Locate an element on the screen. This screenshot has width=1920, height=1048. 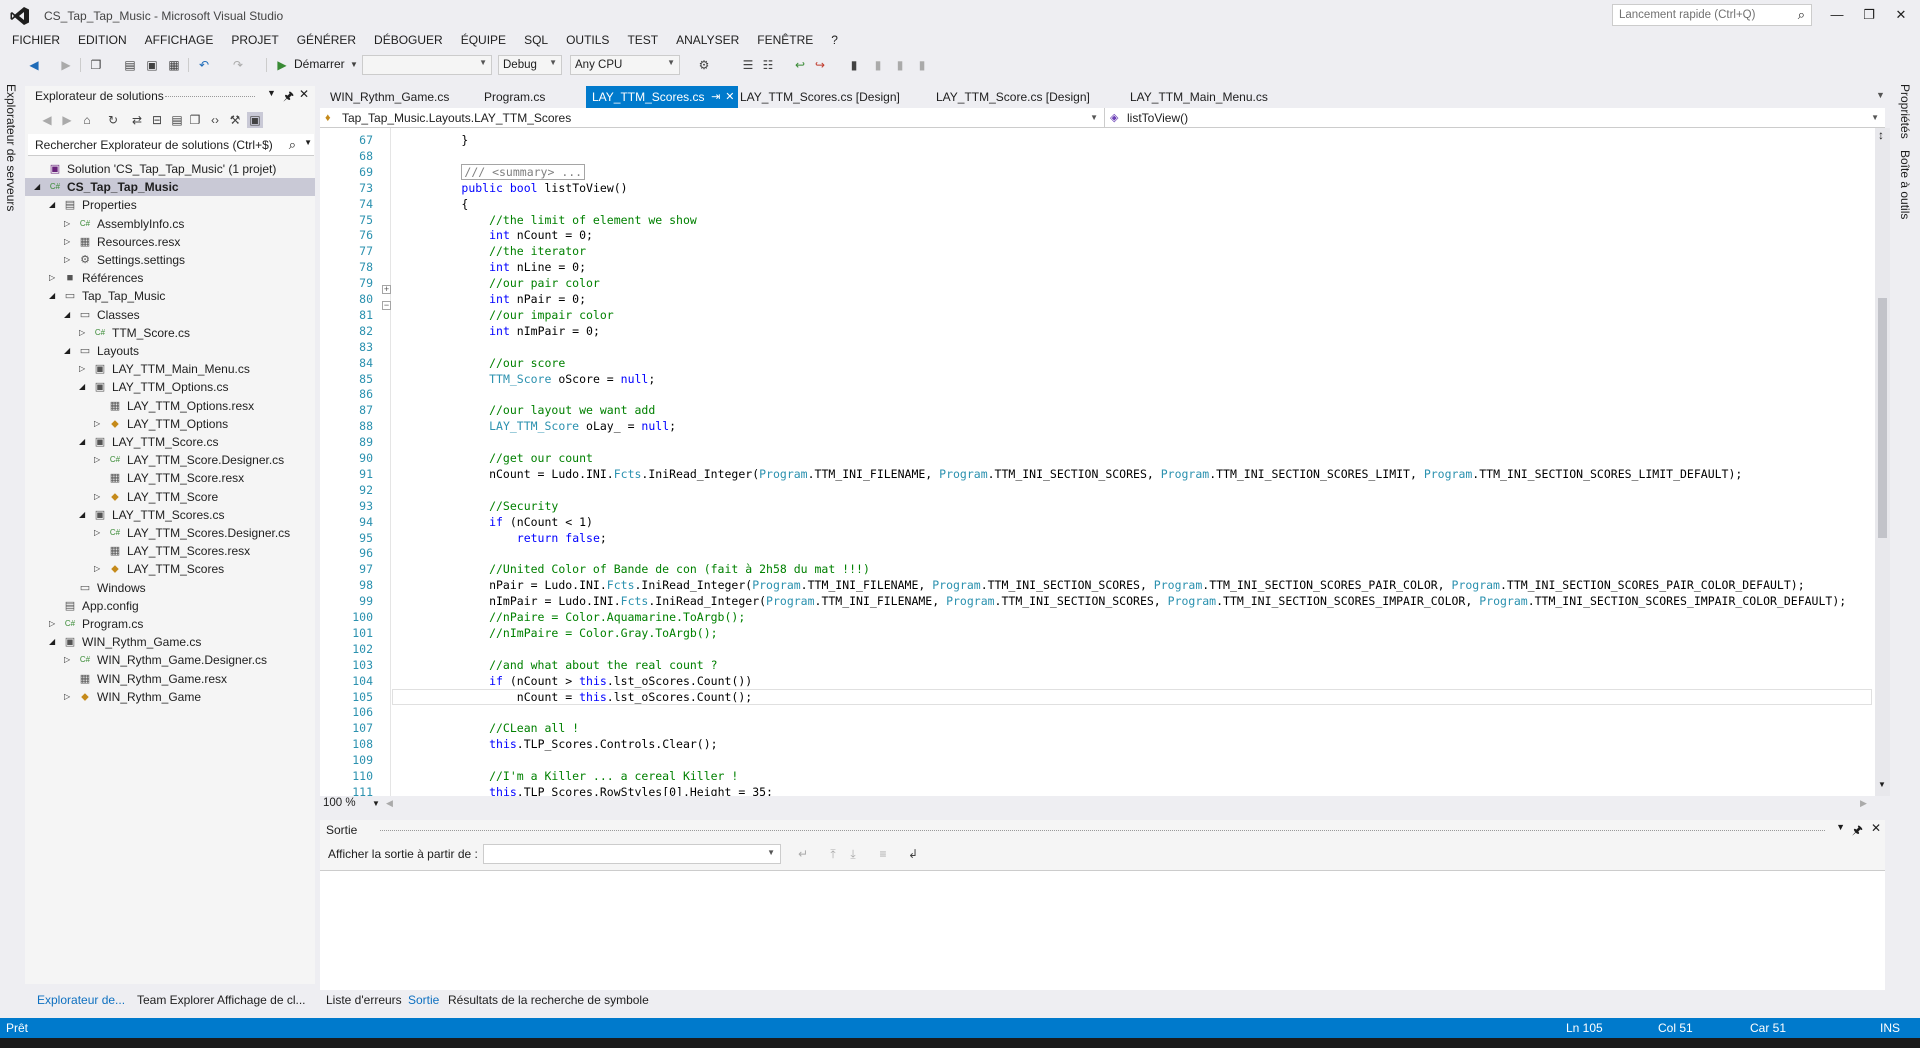
tree-item: ◢ ▣ LAY_TTM_Scores.cs is located at coordinates (170, 515).